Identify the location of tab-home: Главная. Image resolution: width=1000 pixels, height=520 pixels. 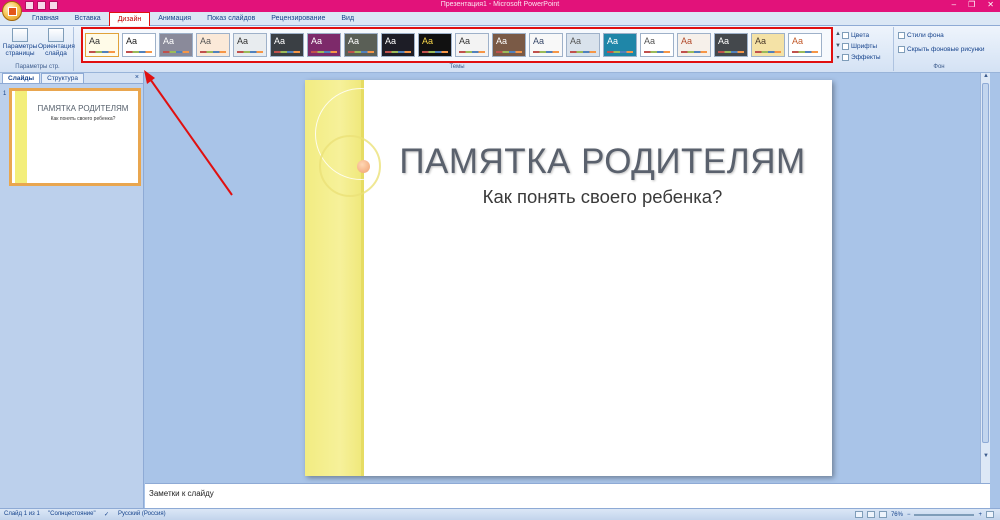
(45, 19).